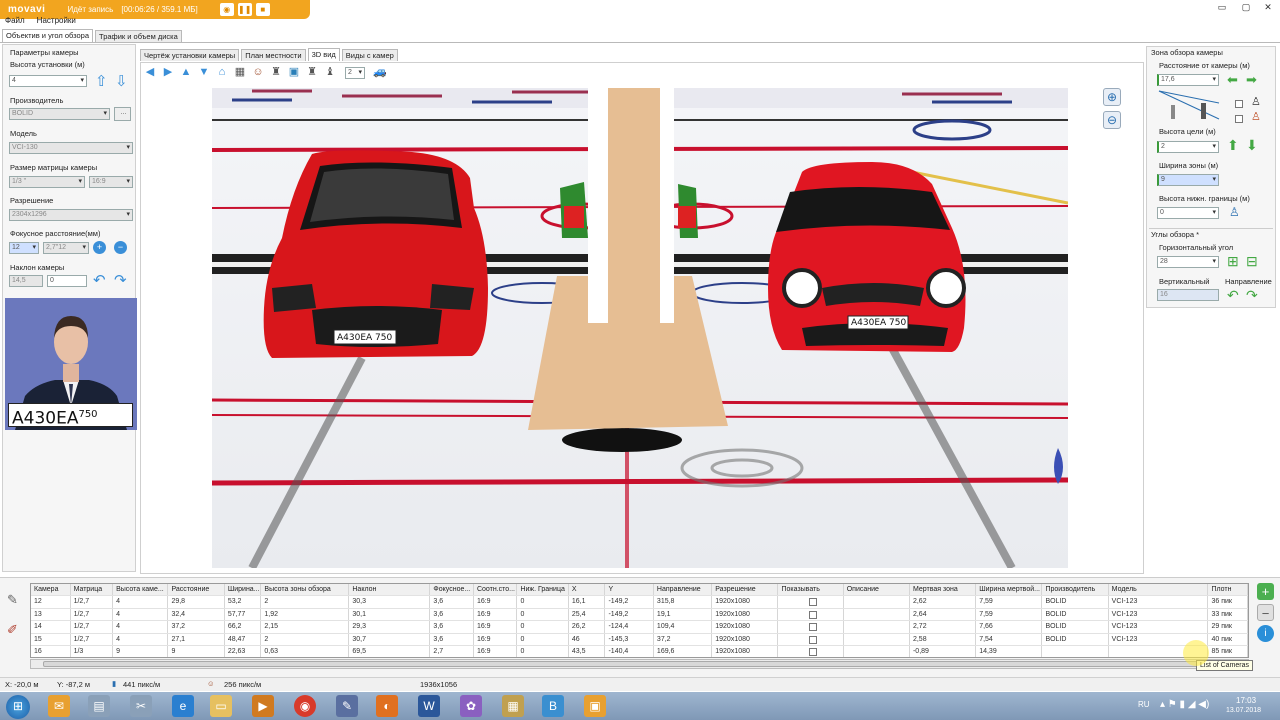 This screenshot has width=1280, height=720. I want to click on close-icon: ✕, so click(1268, 8).